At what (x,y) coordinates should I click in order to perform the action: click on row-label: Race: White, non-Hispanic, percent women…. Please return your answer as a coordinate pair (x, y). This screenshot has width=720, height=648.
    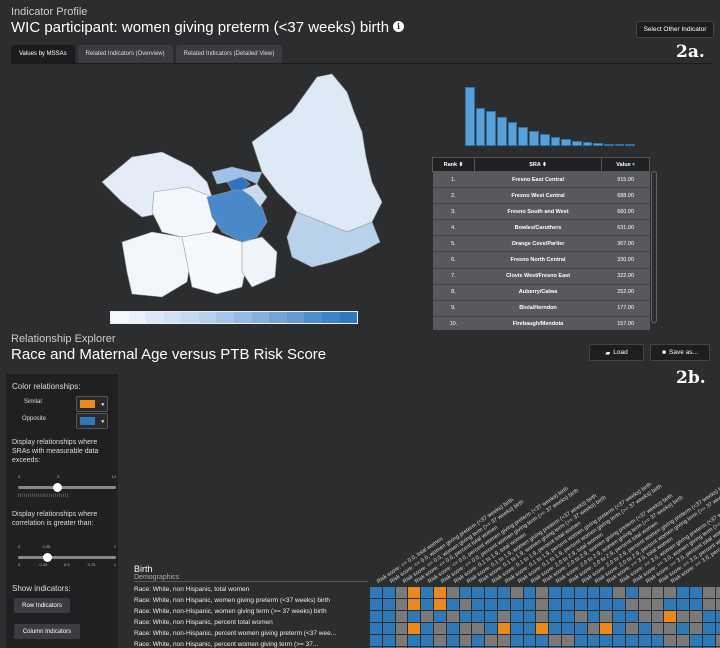
    Looking at the image, I should click on (251, 633).